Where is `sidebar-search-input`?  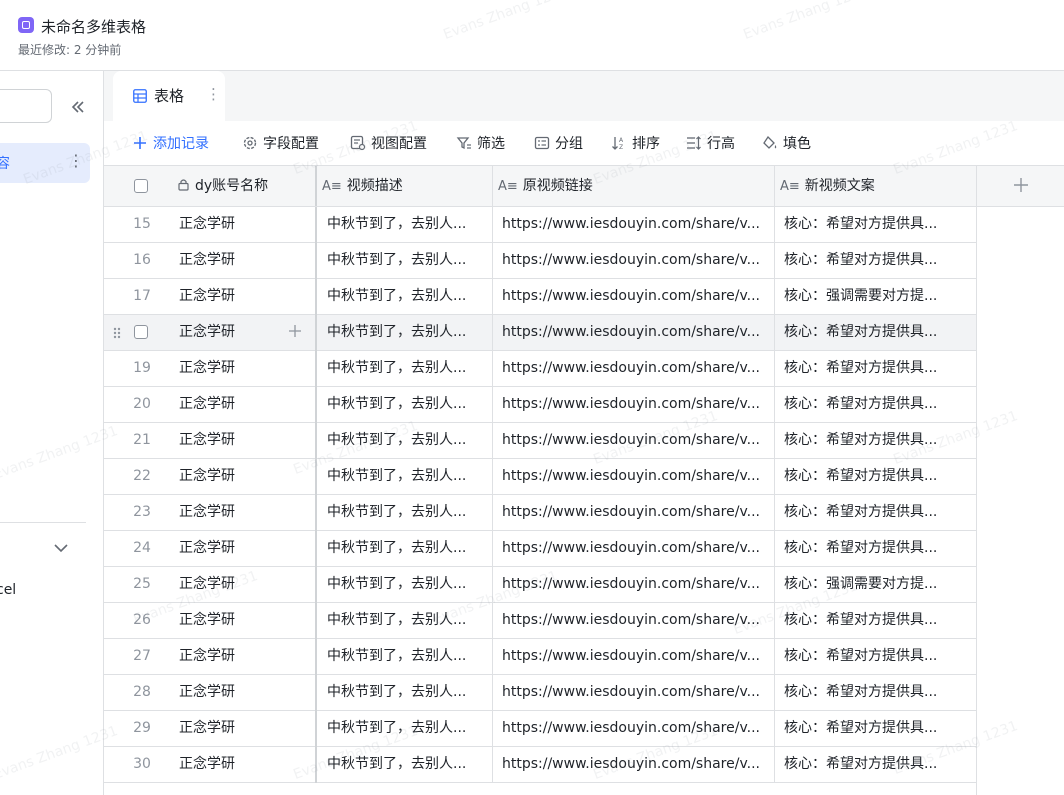
sidebar-search-input is located at coordinates (26, 106).